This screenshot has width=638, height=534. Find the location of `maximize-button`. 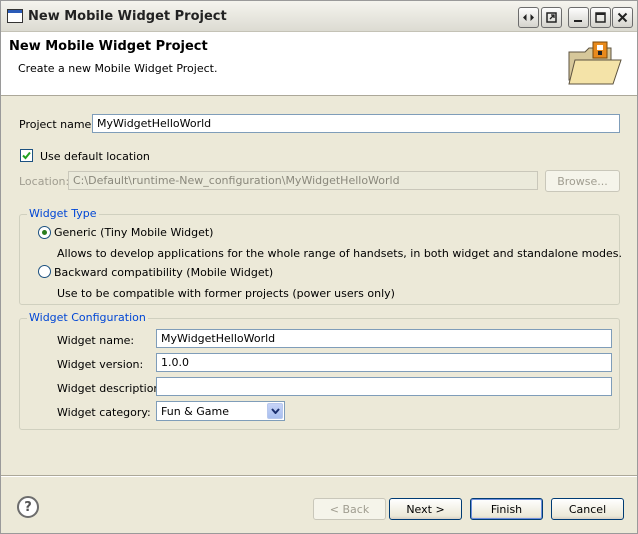

maximize-button is located at coordinates (600, 17).